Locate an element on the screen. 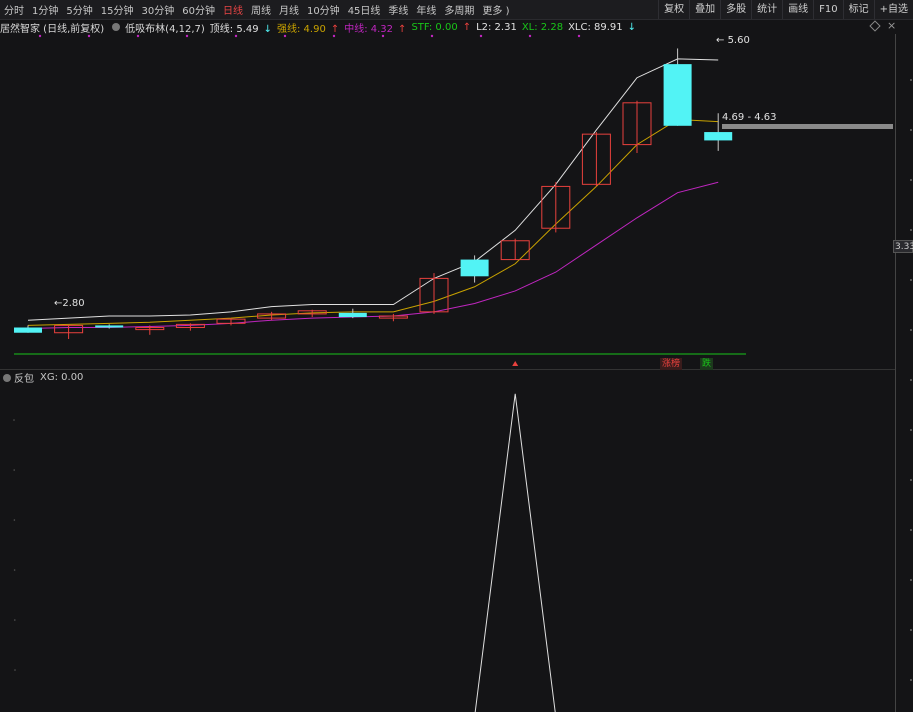  lower-settings-gear-icon is located at coordinates (7, 377).